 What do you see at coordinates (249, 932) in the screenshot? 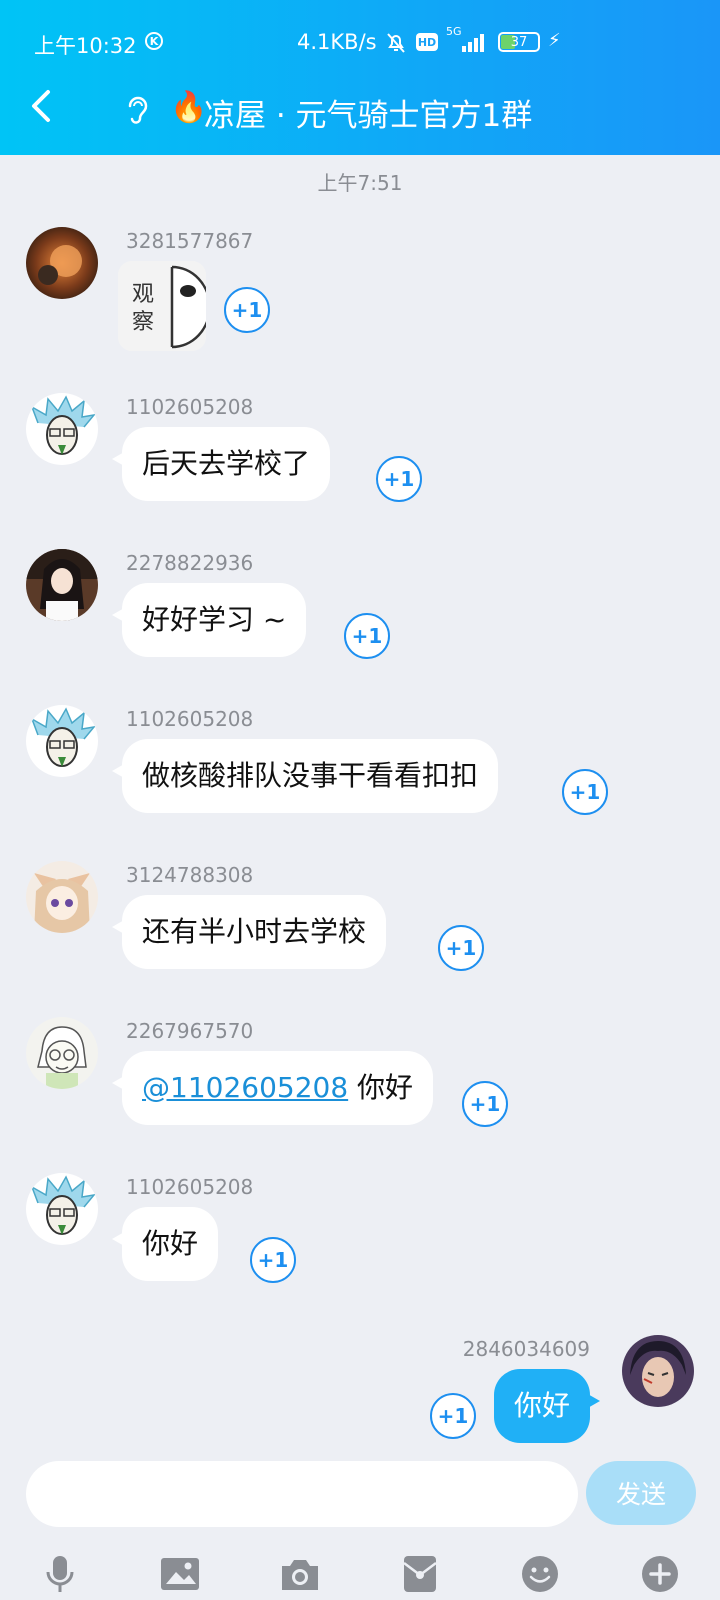
I see `message-bubble: 还有半小时去学校` at bounding box center [249, 932].